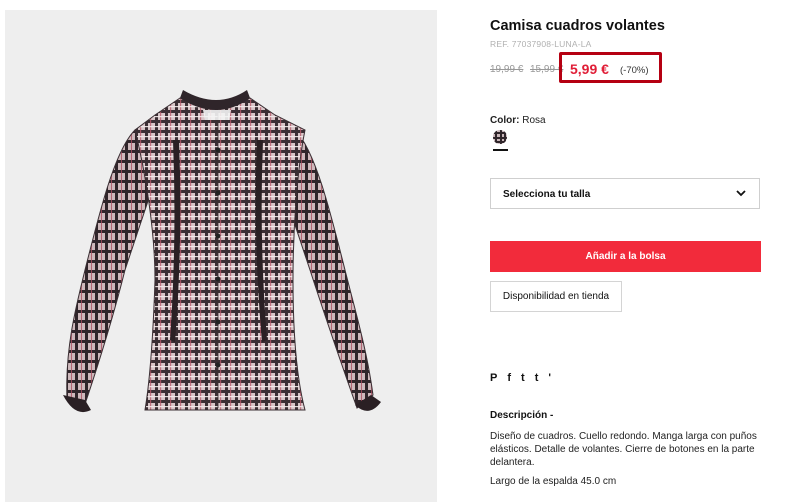  I want to click on tumblr-icon: t, so click(537, 378).